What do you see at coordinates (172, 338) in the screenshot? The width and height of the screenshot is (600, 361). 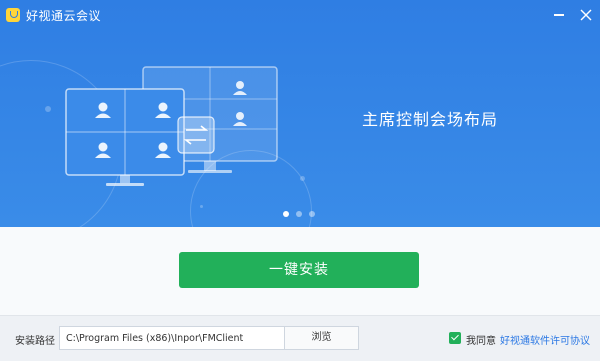 I see `install-path-input` at bounding box center [172, 338].